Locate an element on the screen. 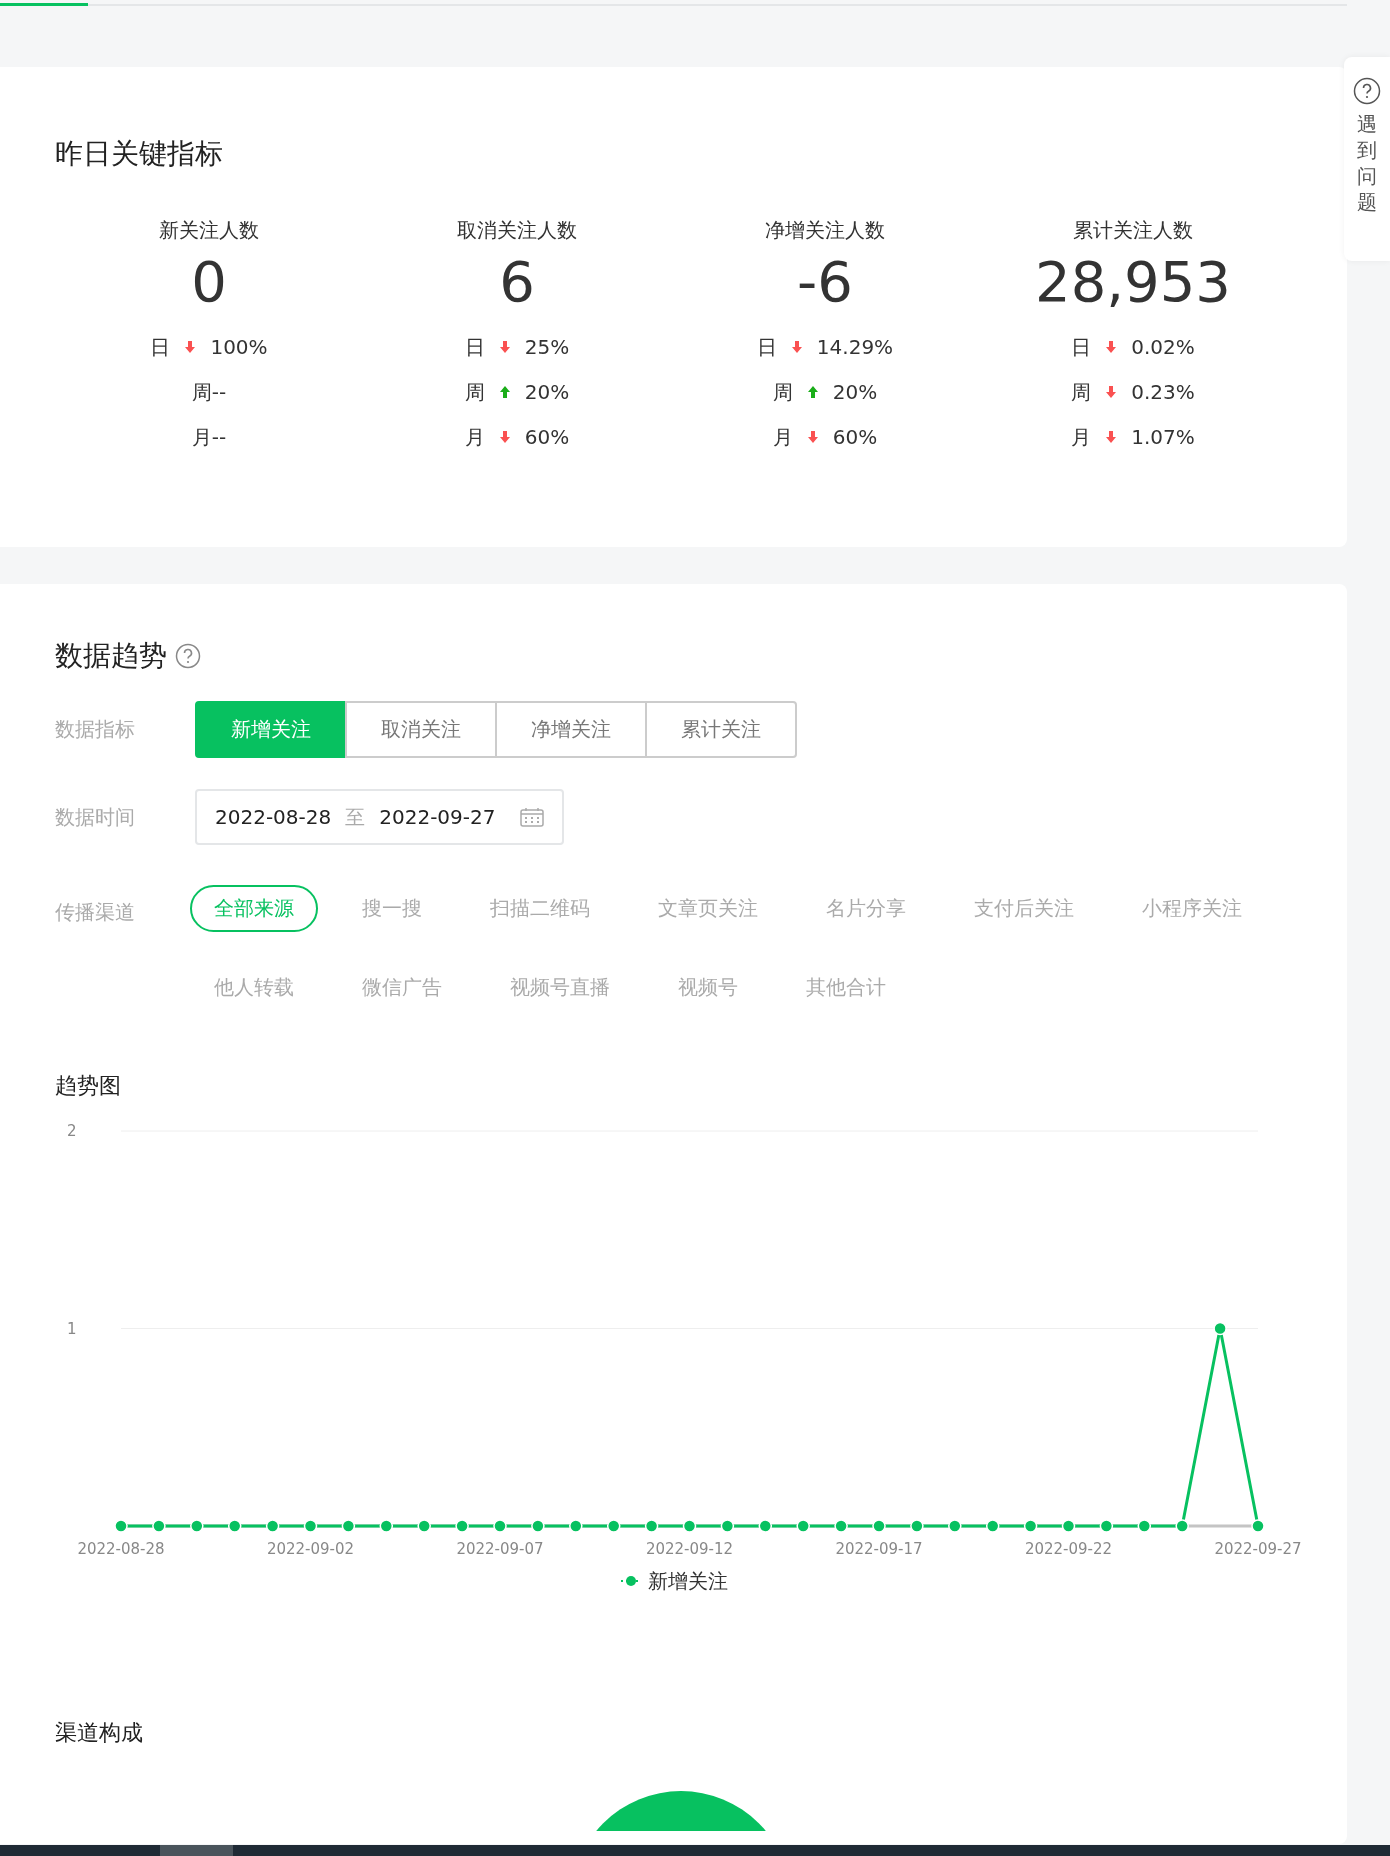  indicator-tab: 净增关注 is located at coordinates (571, 729).